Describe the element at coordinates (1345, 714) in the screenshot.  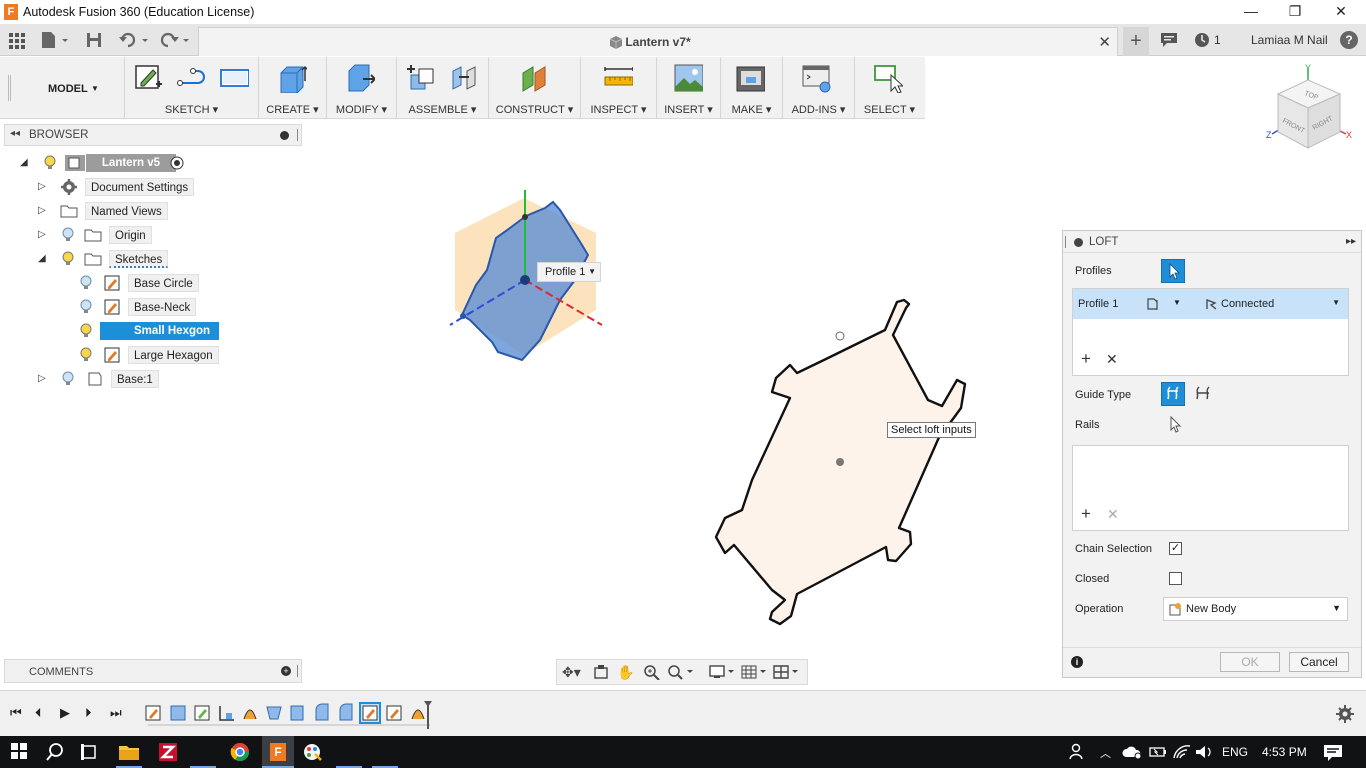
I see `timeline-settings-gear-icon` at that location.